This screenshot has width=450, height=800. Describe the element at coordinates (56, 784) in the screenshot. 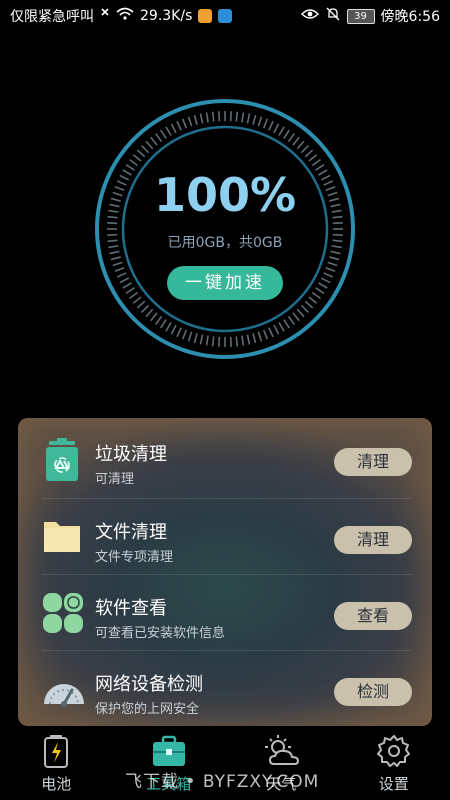

I see `nav-label: 电池` at that location.